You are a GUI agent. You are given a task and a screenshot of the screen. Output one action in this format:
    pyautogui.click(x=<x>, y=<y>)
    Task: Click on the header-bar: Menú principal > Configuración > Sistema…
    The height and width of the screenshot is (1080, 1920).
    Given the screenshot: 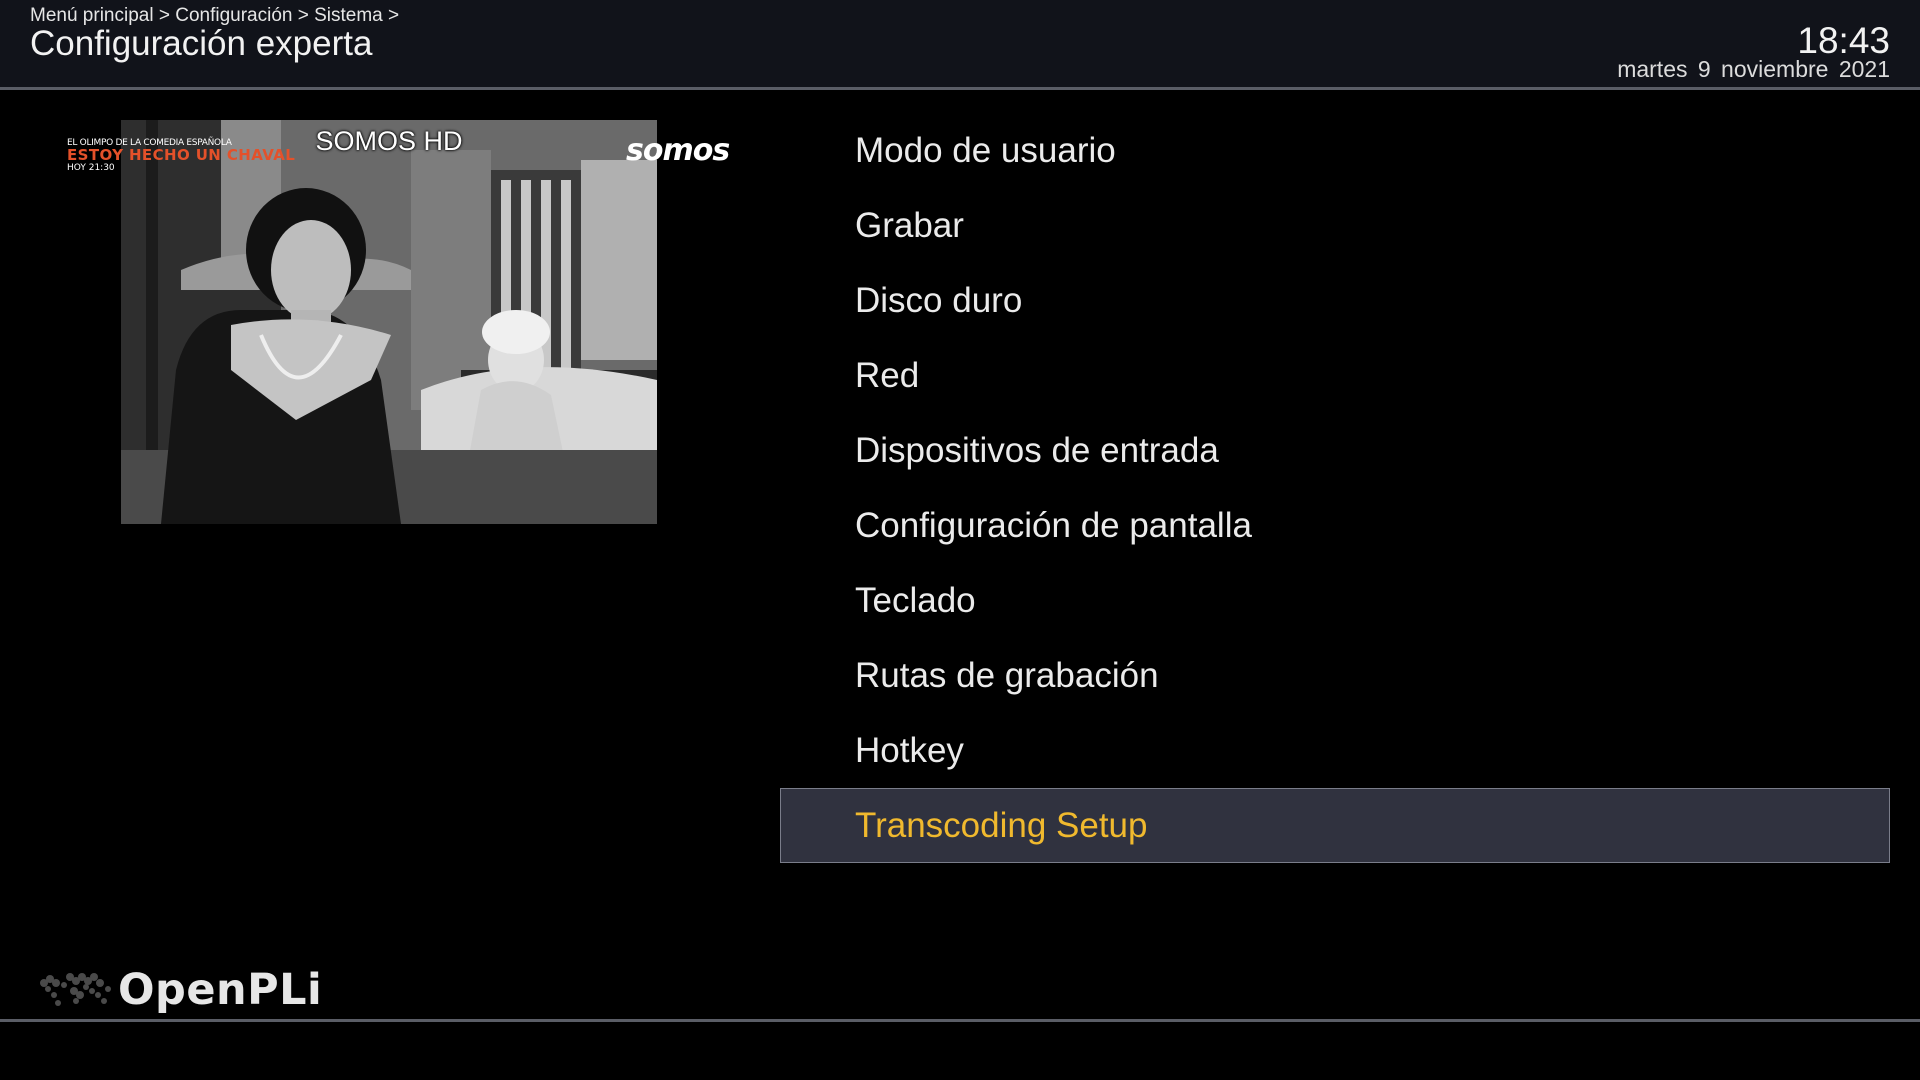 What is the action you would take?
    pyautogui.click(x=960, y=45)
    